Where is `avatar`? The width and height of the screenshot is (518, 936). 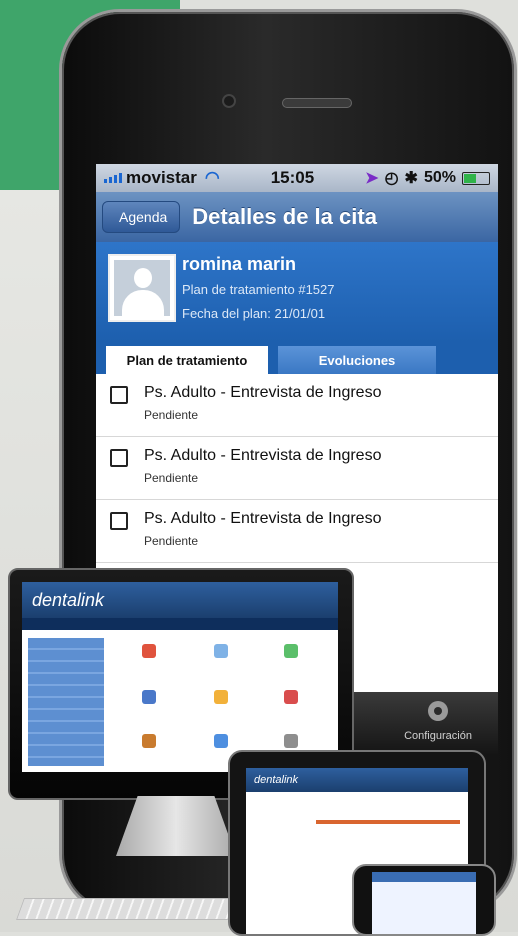
avatar is located at coordinates (142, 288).